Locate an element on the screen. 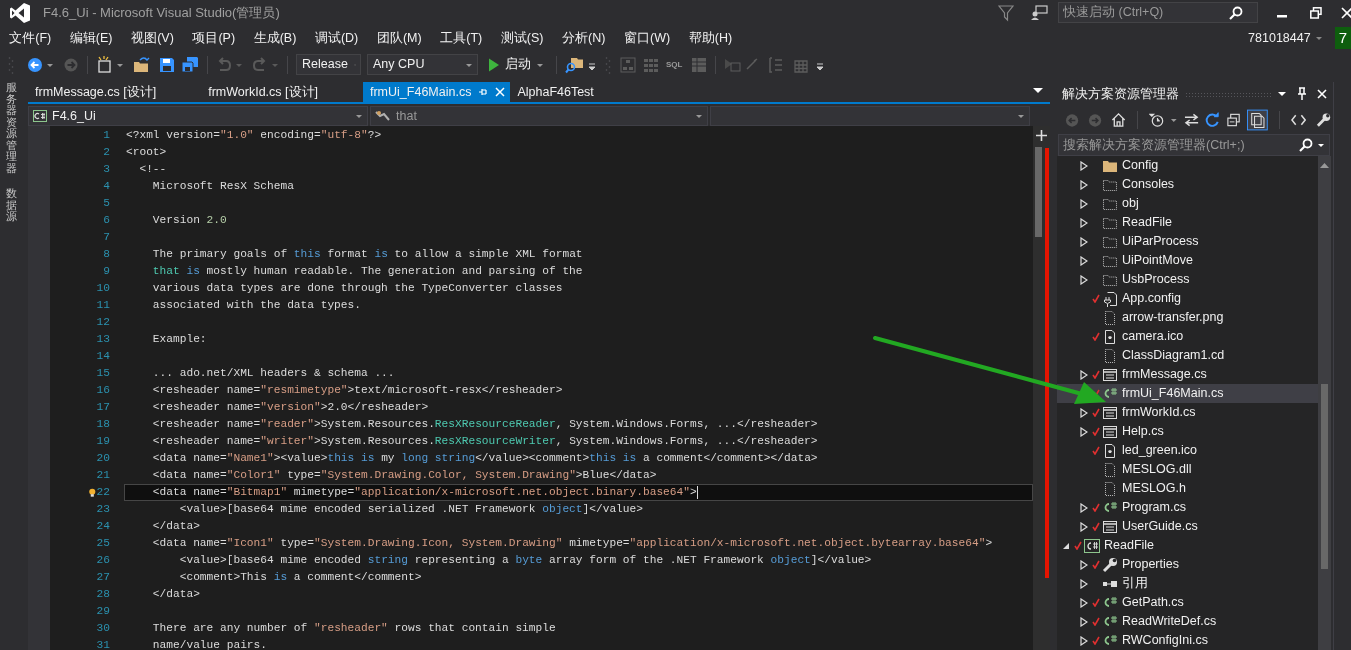  tree-item: UiParProcess is located at coordinates (1187, 241).